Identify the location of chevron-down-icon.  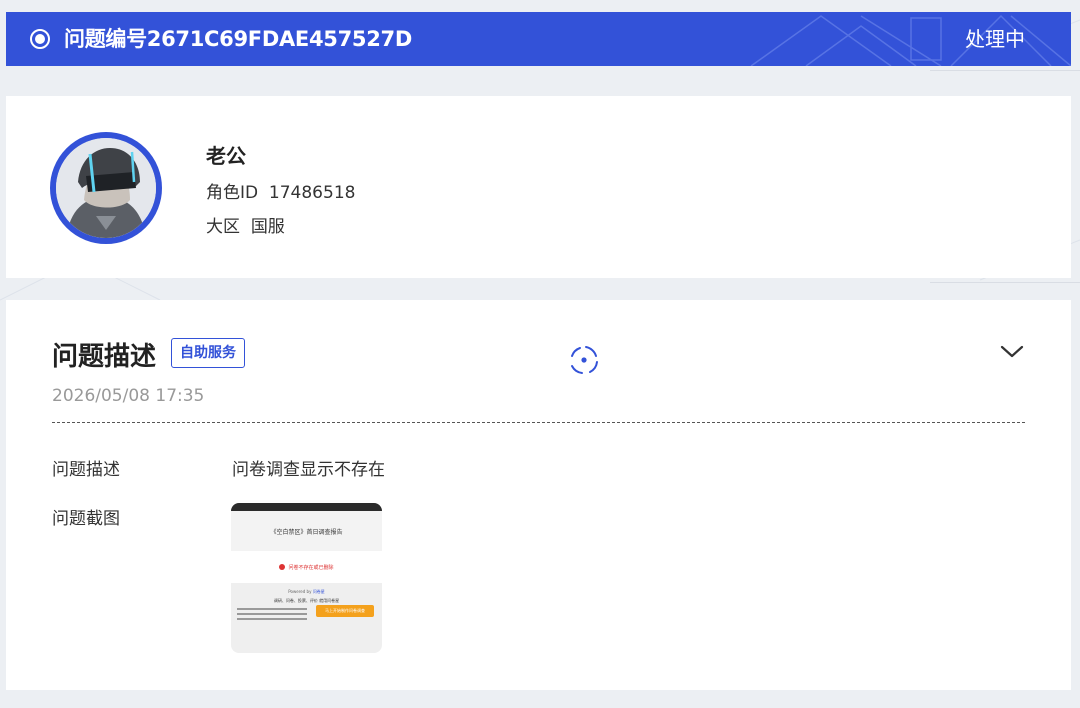
(1012, 351).